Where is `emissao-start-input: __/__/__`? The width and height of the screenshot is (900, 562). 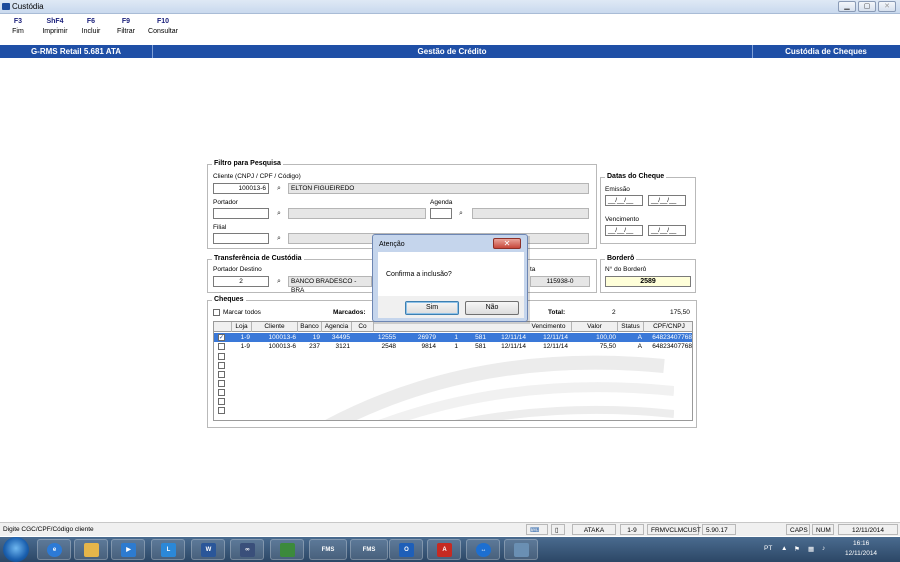
emissao-start-input: __/__/__ is located at coordinates (624, 200).